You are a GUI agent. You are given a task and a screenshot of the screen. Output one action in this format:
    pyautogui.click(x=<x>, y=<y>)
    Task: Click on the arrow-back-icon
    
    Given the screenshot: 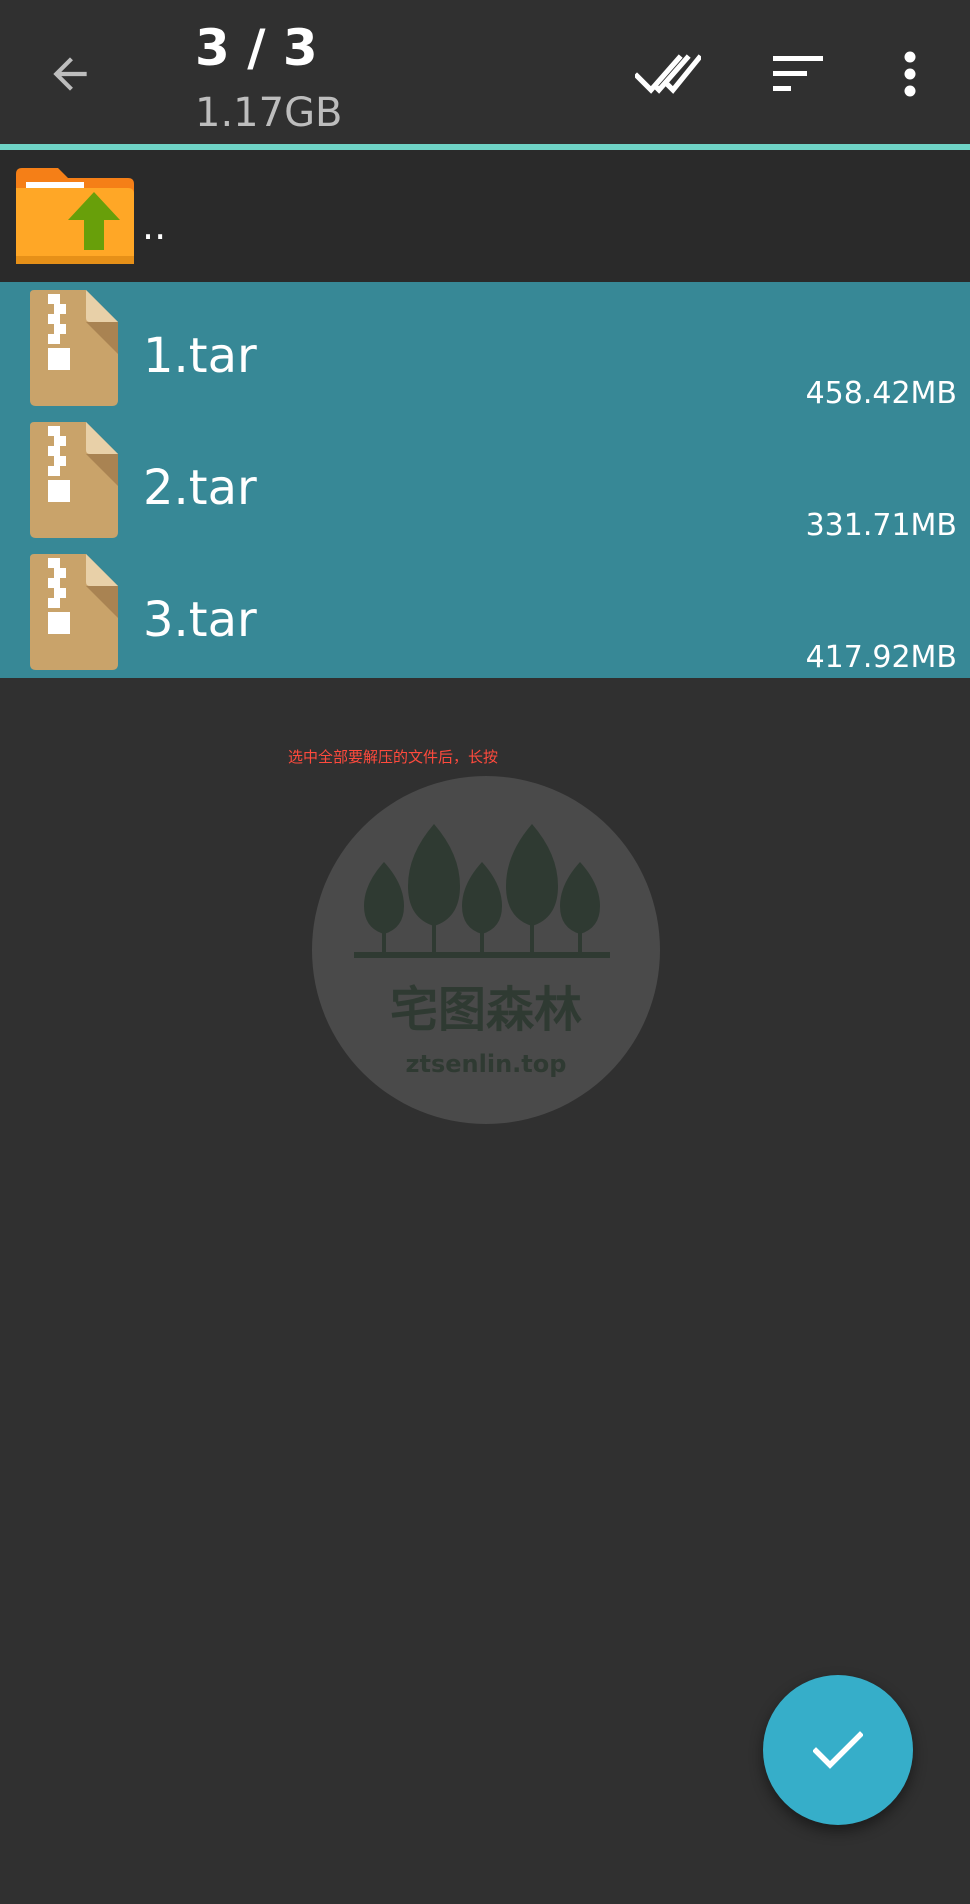 What is the action you would take?
    pyautogui.click(x=70, y=74)
    